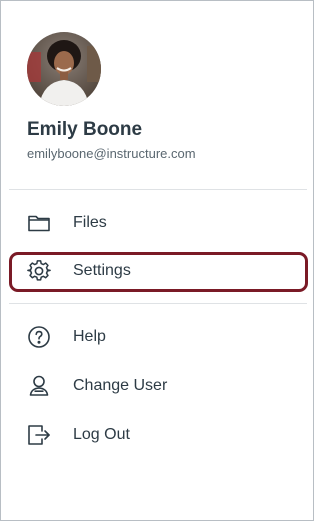 This screenshot has height=521, width=320. I want to click on menu-item-label: Change User, so click(120, 385).